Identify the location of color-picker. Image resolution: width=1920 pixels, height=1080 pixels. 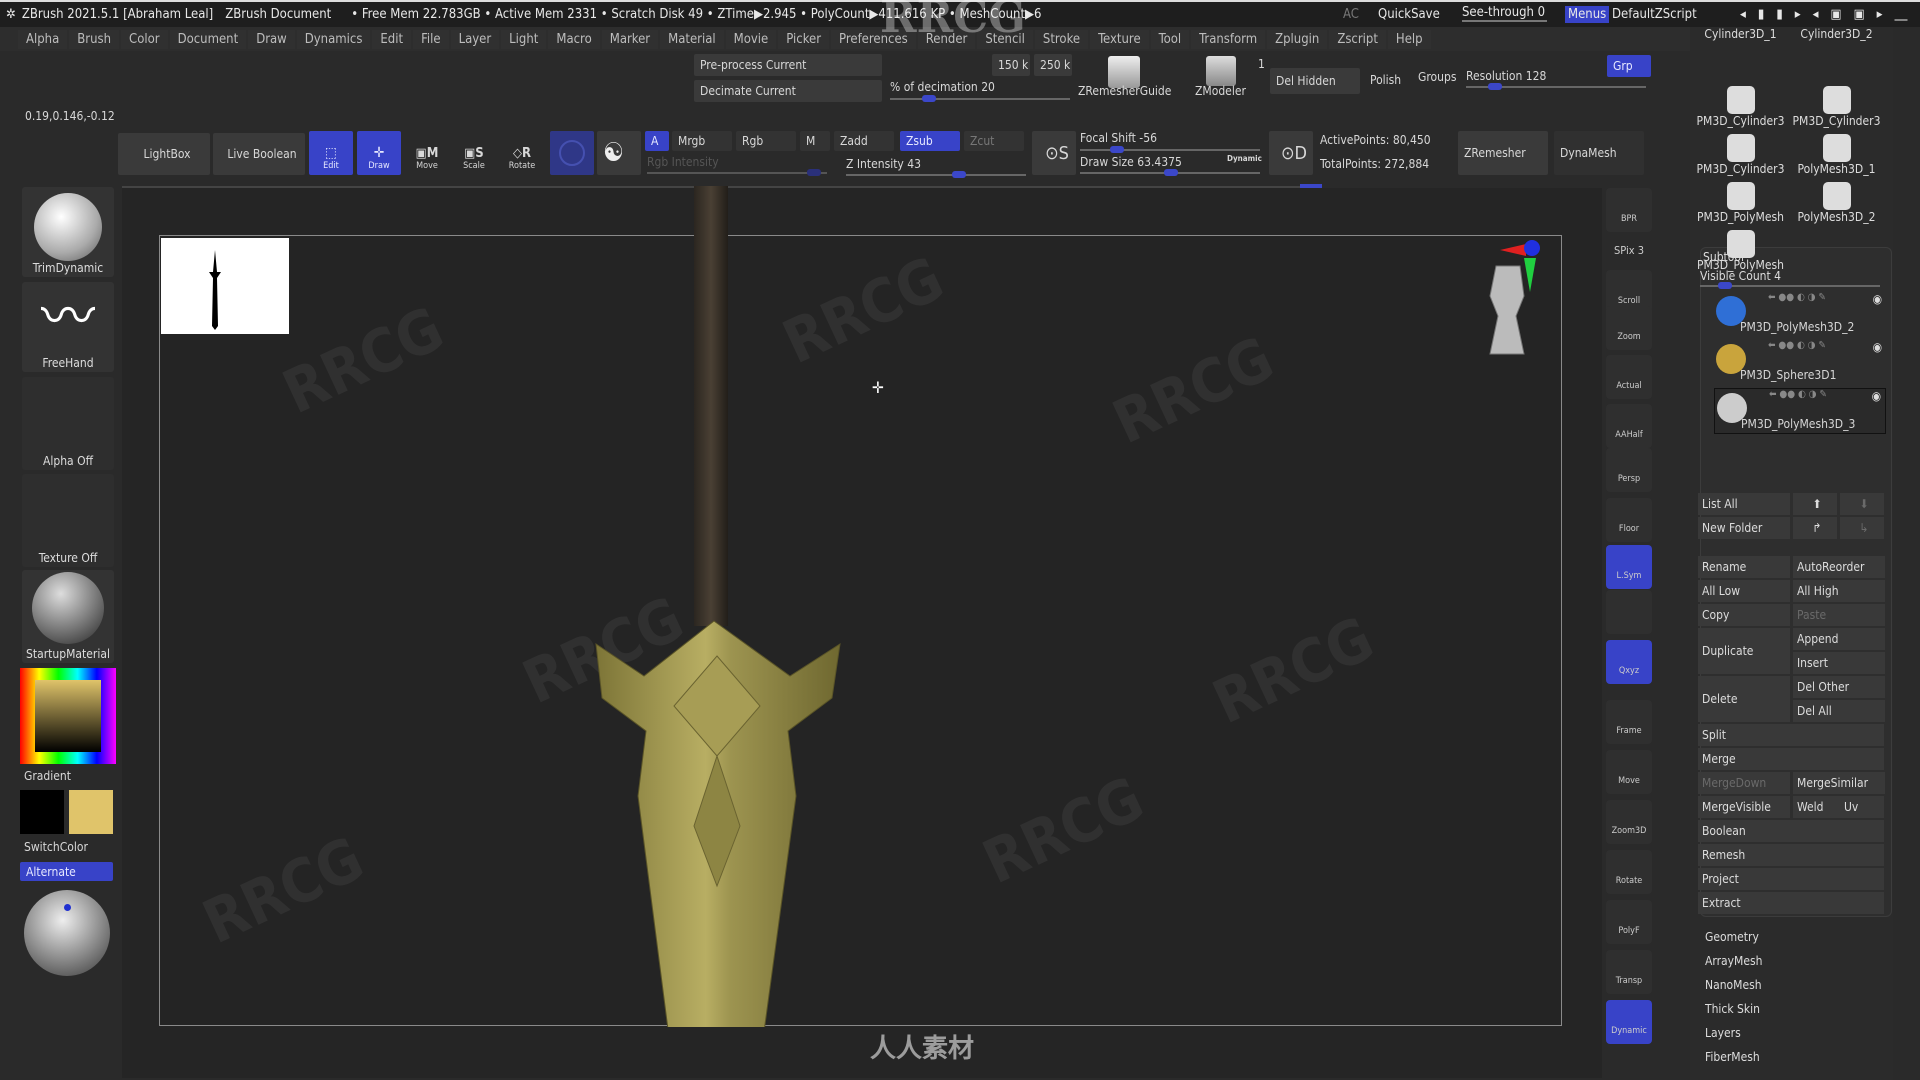
(68, 716).